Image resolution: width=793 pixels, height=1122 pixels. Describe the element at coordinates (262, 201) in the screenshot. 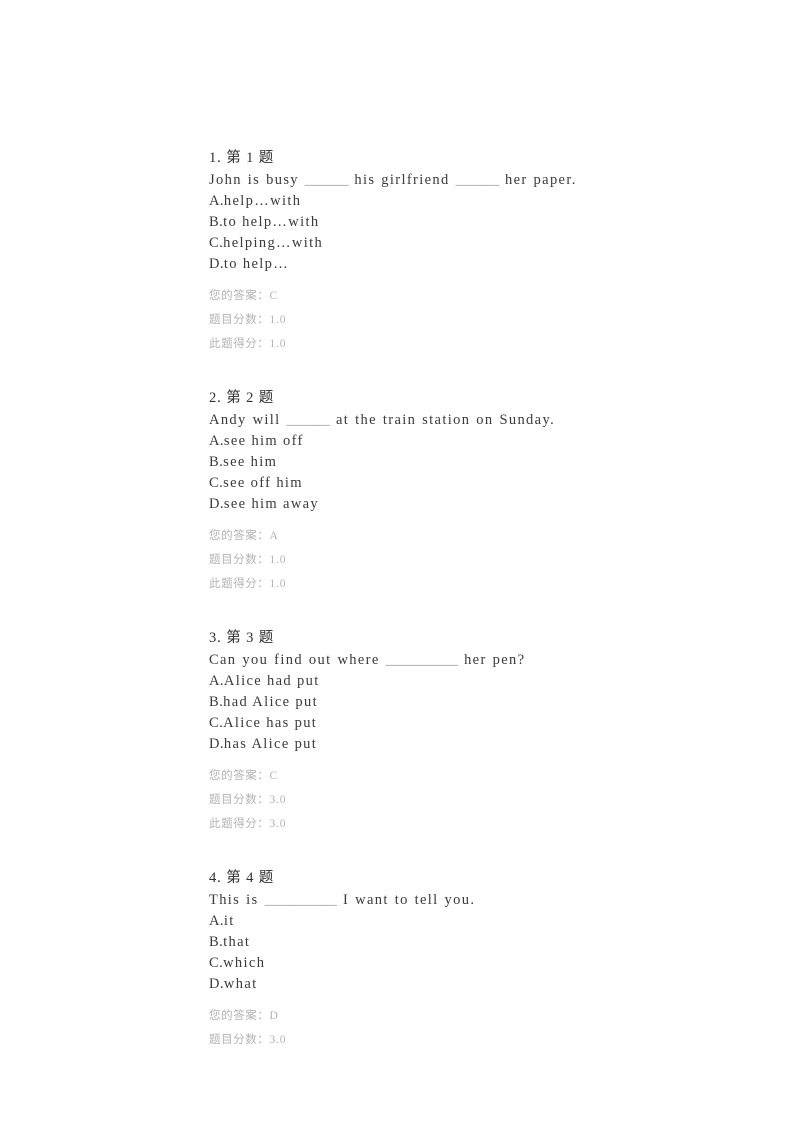

I see `option-text: help…with` at that location.